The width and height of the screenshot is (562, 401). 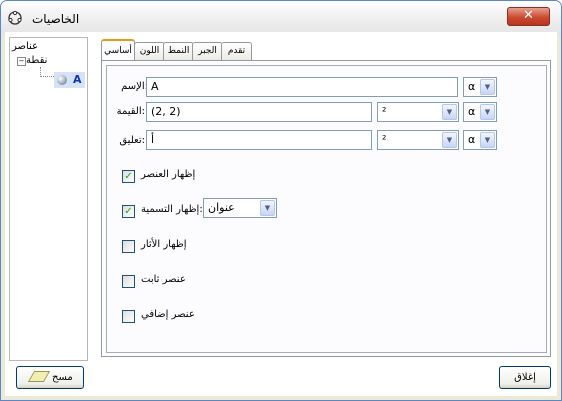 What do you see at coordinates (259, 112) in the screenshot?
I see `value-input: (2, 2)` at bounding box center [259, 112].